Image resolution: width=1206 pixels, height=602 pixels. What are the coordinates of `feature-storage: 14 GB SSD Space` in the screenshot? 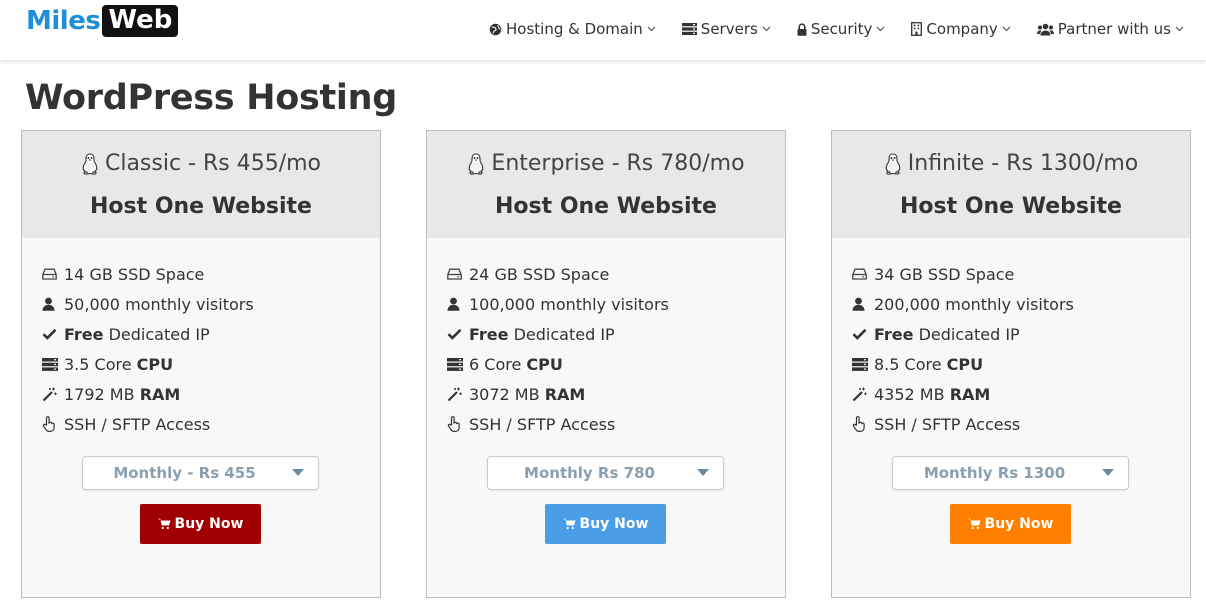 It's located at (211, 274).